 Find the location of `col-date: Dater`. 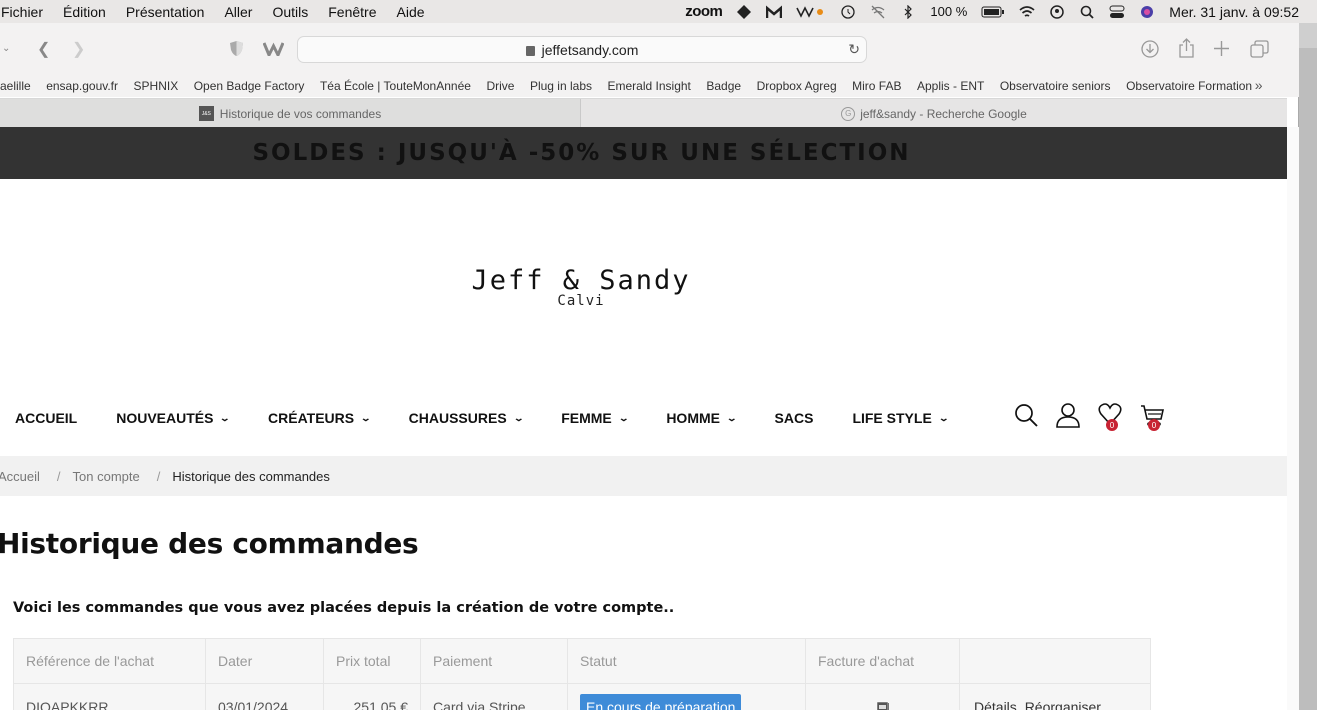

col-date: Dater is located at coordinates (264, 661).